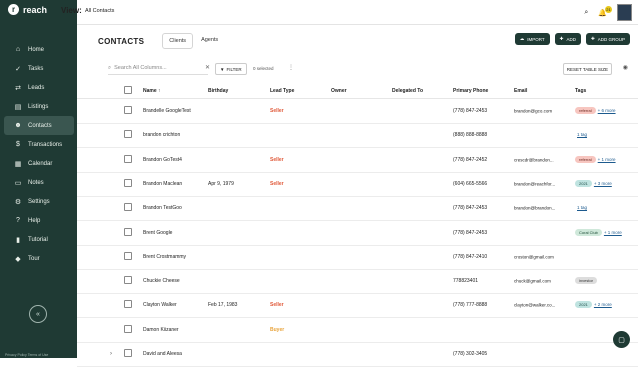  What do you see at coordinates (532, 281) in the screenshot?
I see `contact-email: chuck@gmail.com` at bounding box center [532, 281].